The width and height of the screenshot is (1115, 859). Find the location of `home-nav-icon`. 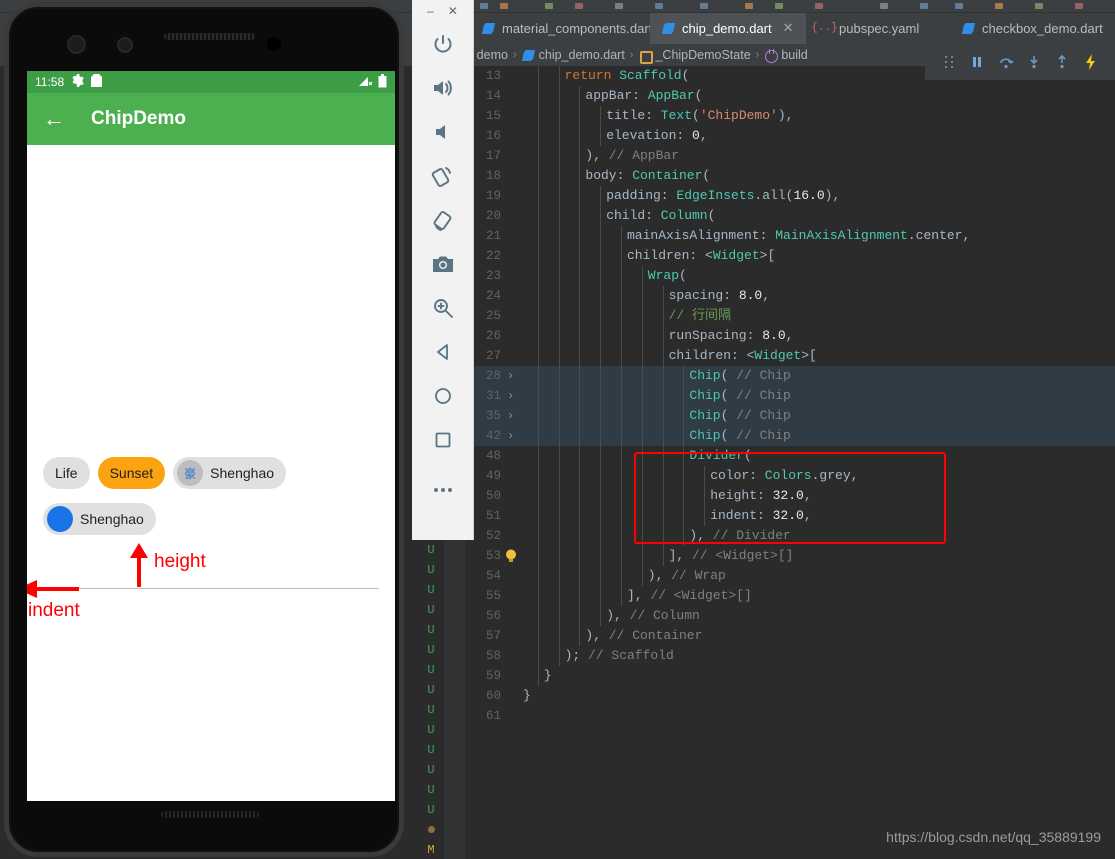

home-nav-icon is located at coordinates (443, 396).